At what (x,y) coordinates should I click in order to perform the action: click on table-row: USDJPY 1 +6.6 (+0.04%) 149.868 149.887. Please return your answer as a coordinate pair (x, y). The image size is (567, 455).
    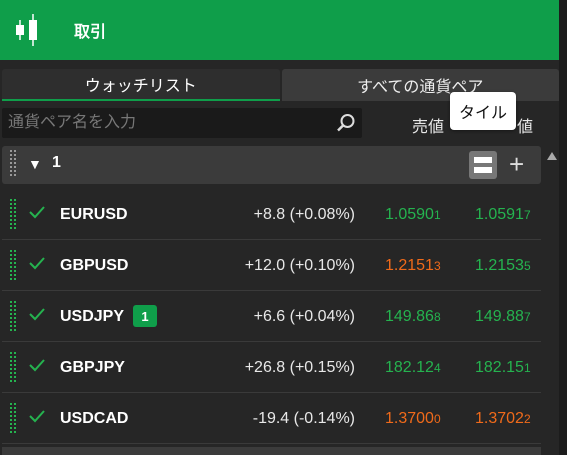
    Looking at the image, I should click on (271, 316).